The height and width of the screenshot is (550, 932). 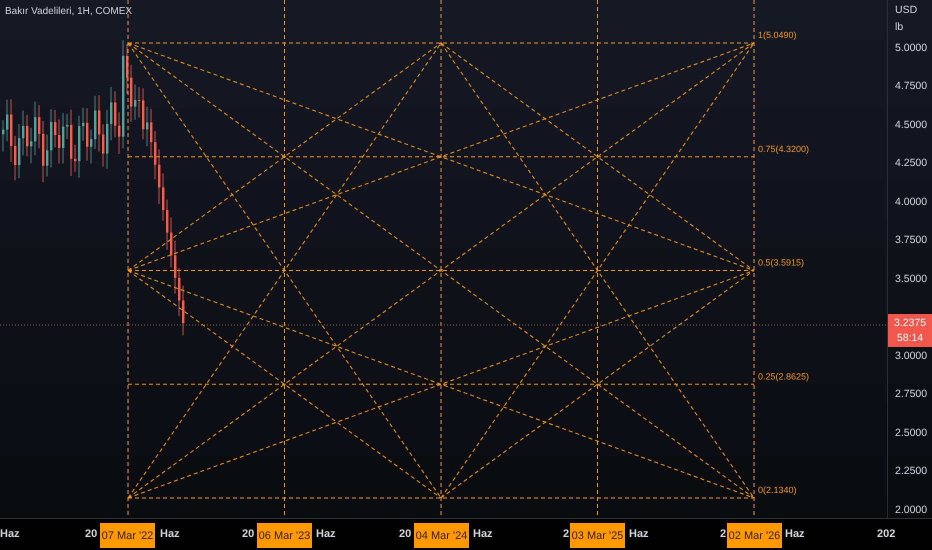 I want to click on date-marker: 04 Mar '24, so click(x=441, y=535).